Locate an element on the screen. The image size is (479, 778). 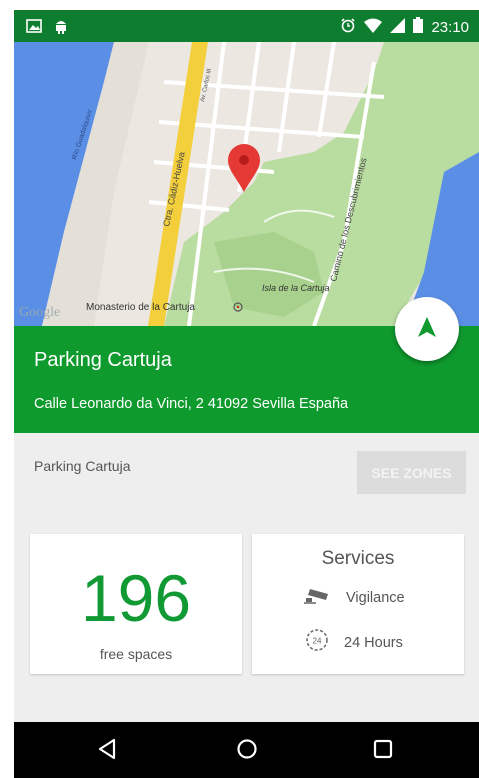
recents-button is located at coordinates (383, 751).